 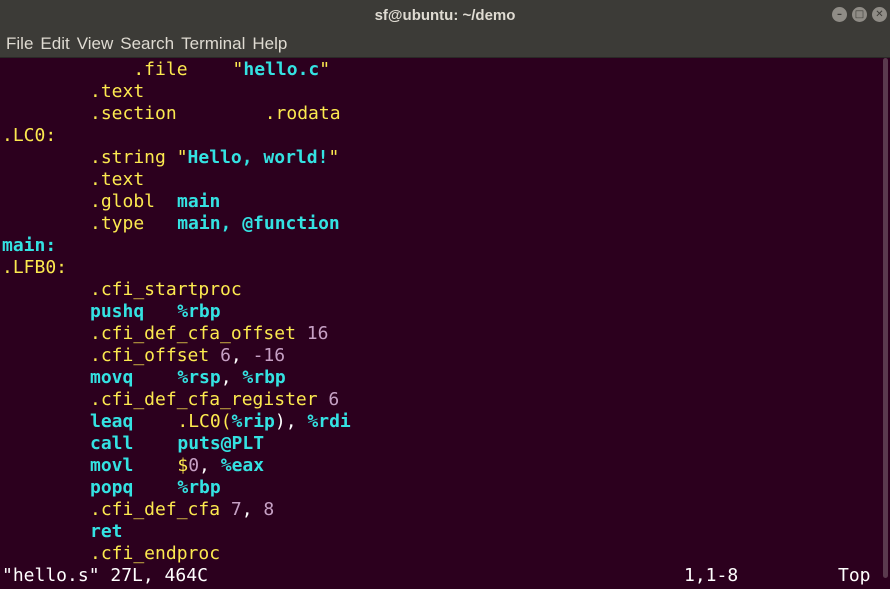 I want to click on code-line: popq %rbp, so click(x=155, y=487).